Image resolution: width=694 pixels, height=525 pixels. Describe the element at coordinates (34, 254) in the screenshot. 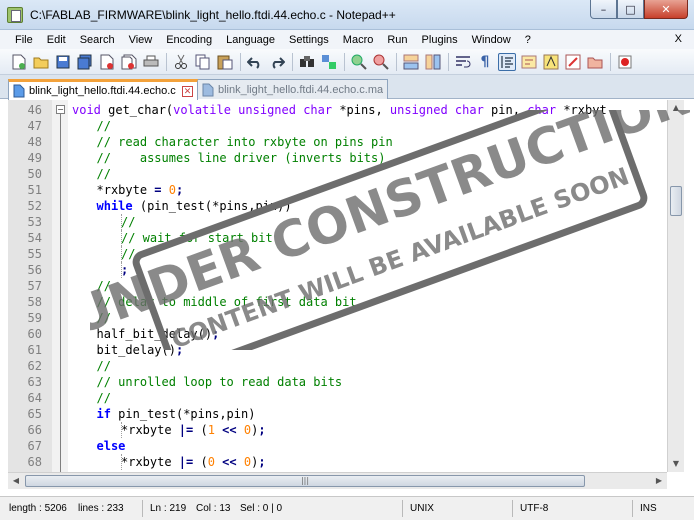

I see `line-number: 55` at that location.